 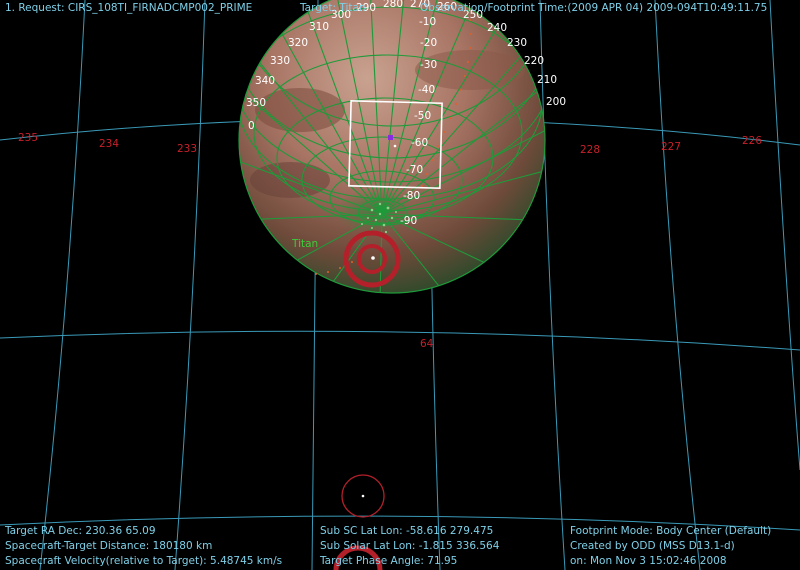 What do you see at coordinates (280, 61) in the screenshot?
I see `lon-label: 330` at bounding box center [280, 61].